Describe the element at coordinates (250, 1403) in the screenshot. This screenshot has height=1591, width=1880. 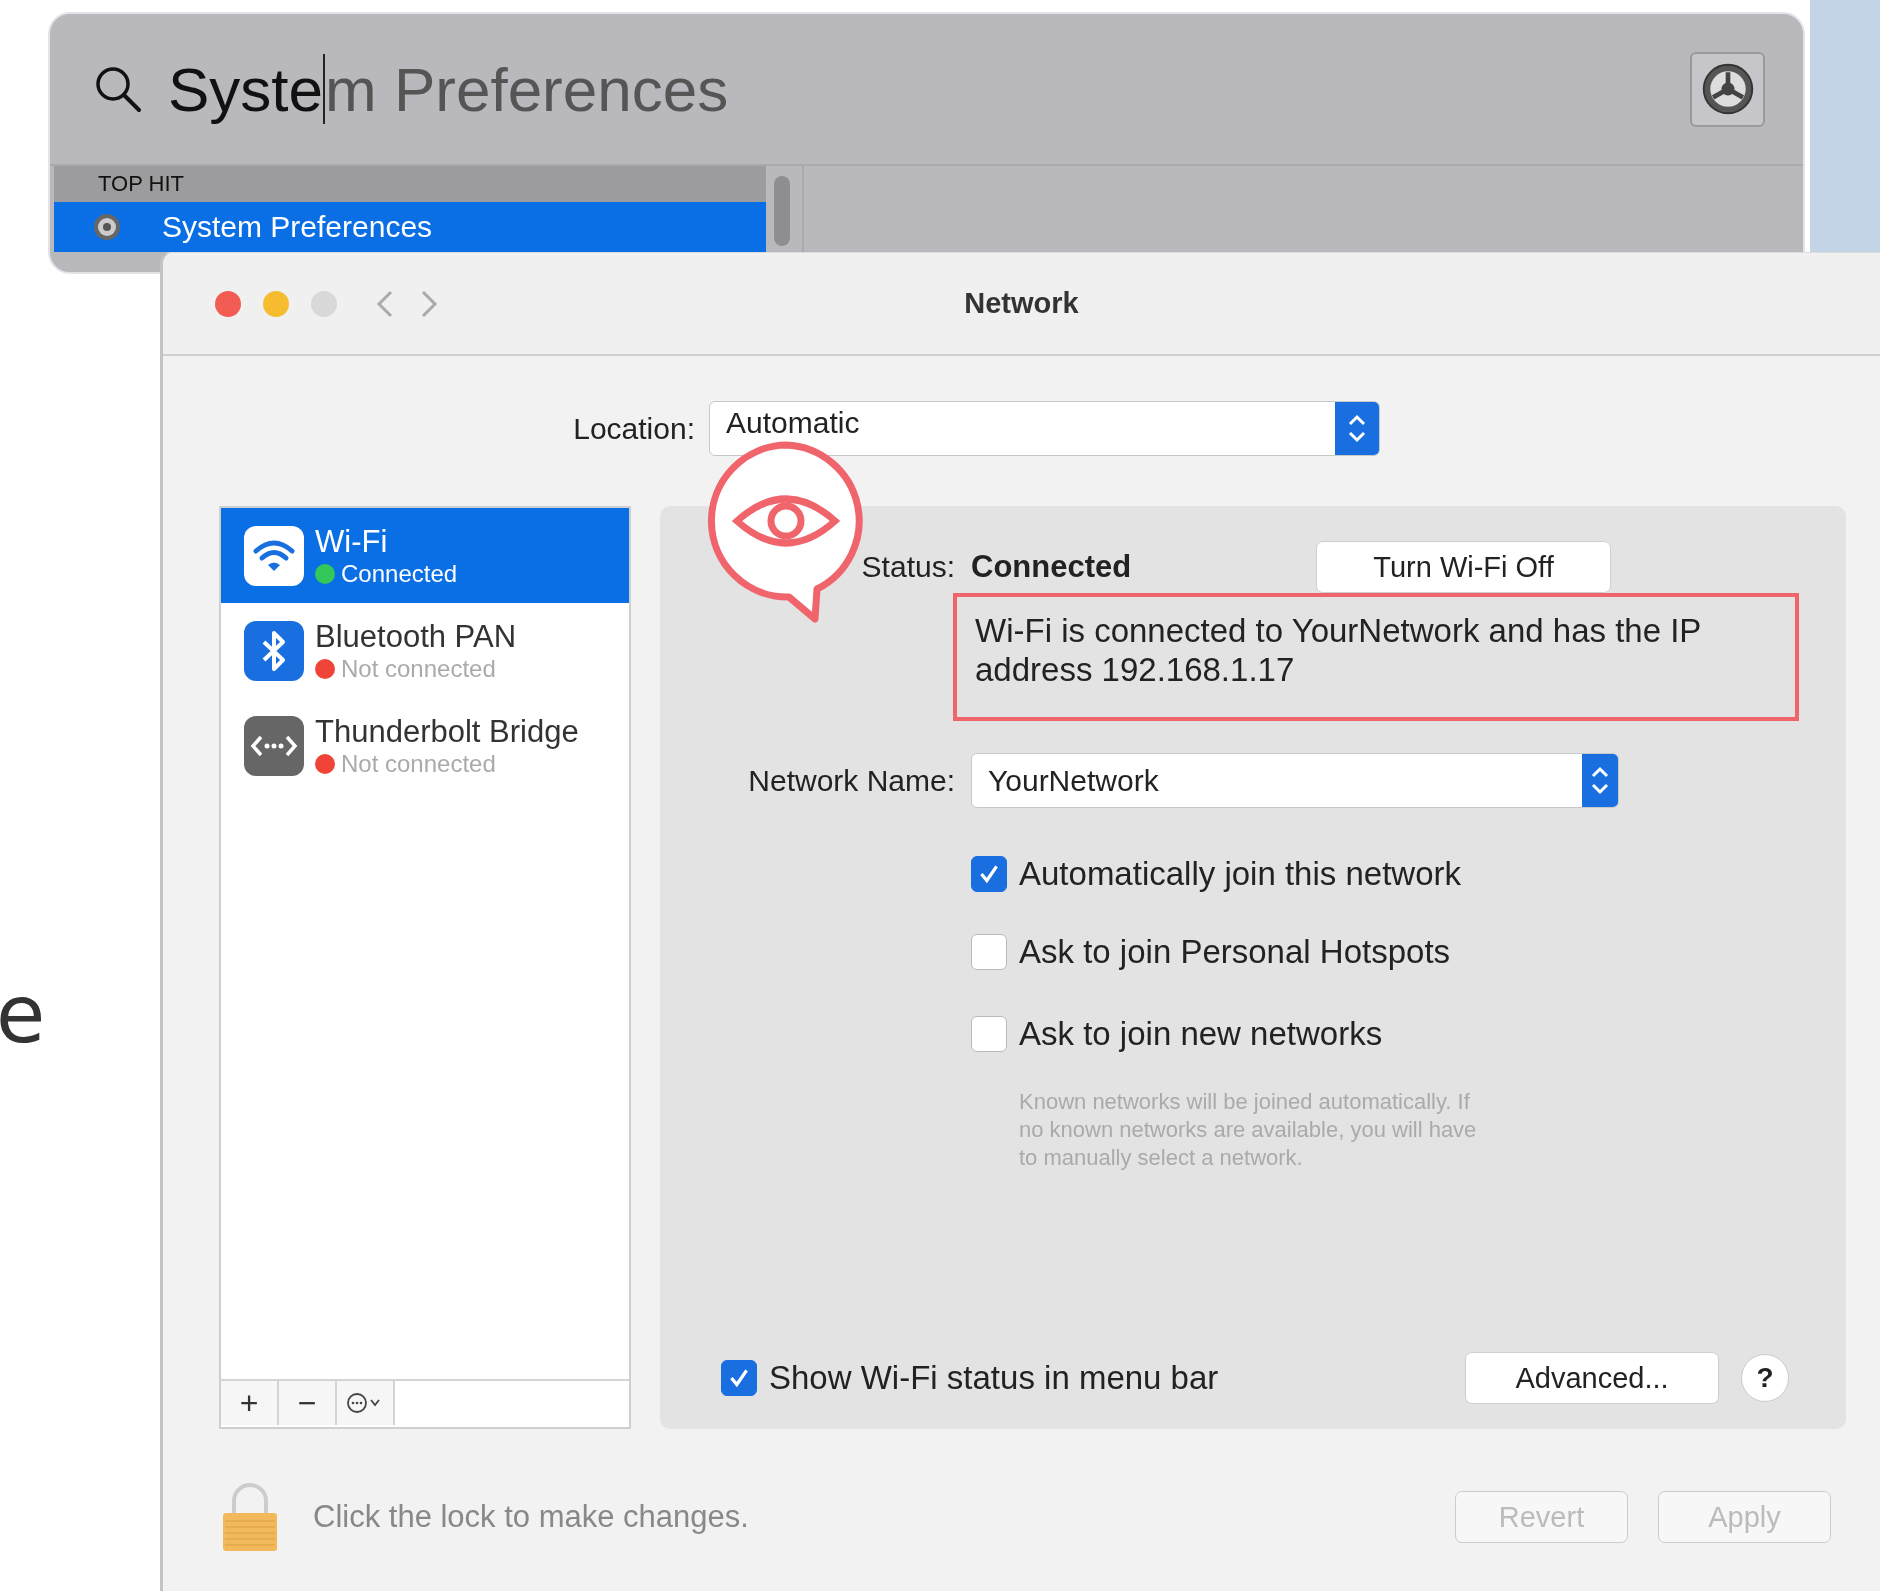
I see `add-button: +` at that location.